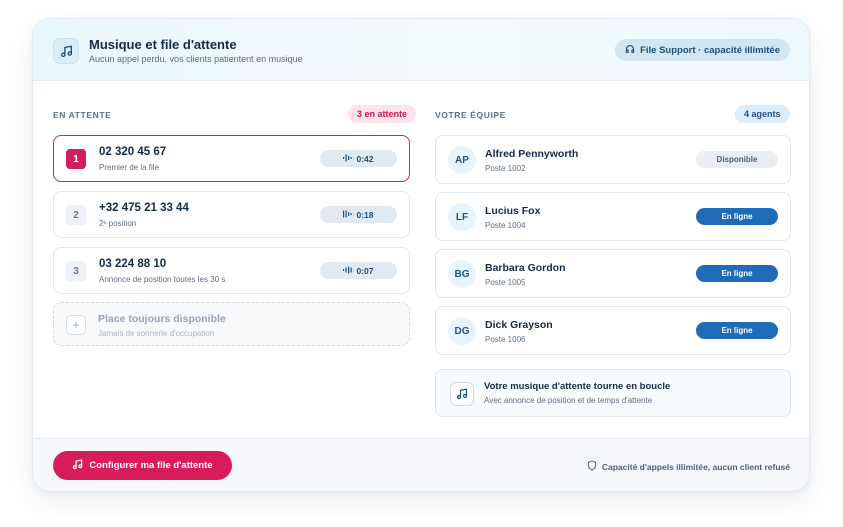 This screenshot has width=843, height=527. I want to click on queue-badge: File Support · capacité illimitée, so click(702, 50).